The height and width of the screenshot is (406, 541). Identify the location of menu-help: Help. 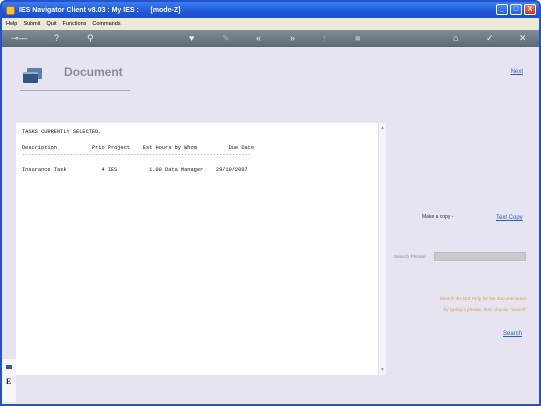
(11, 24).